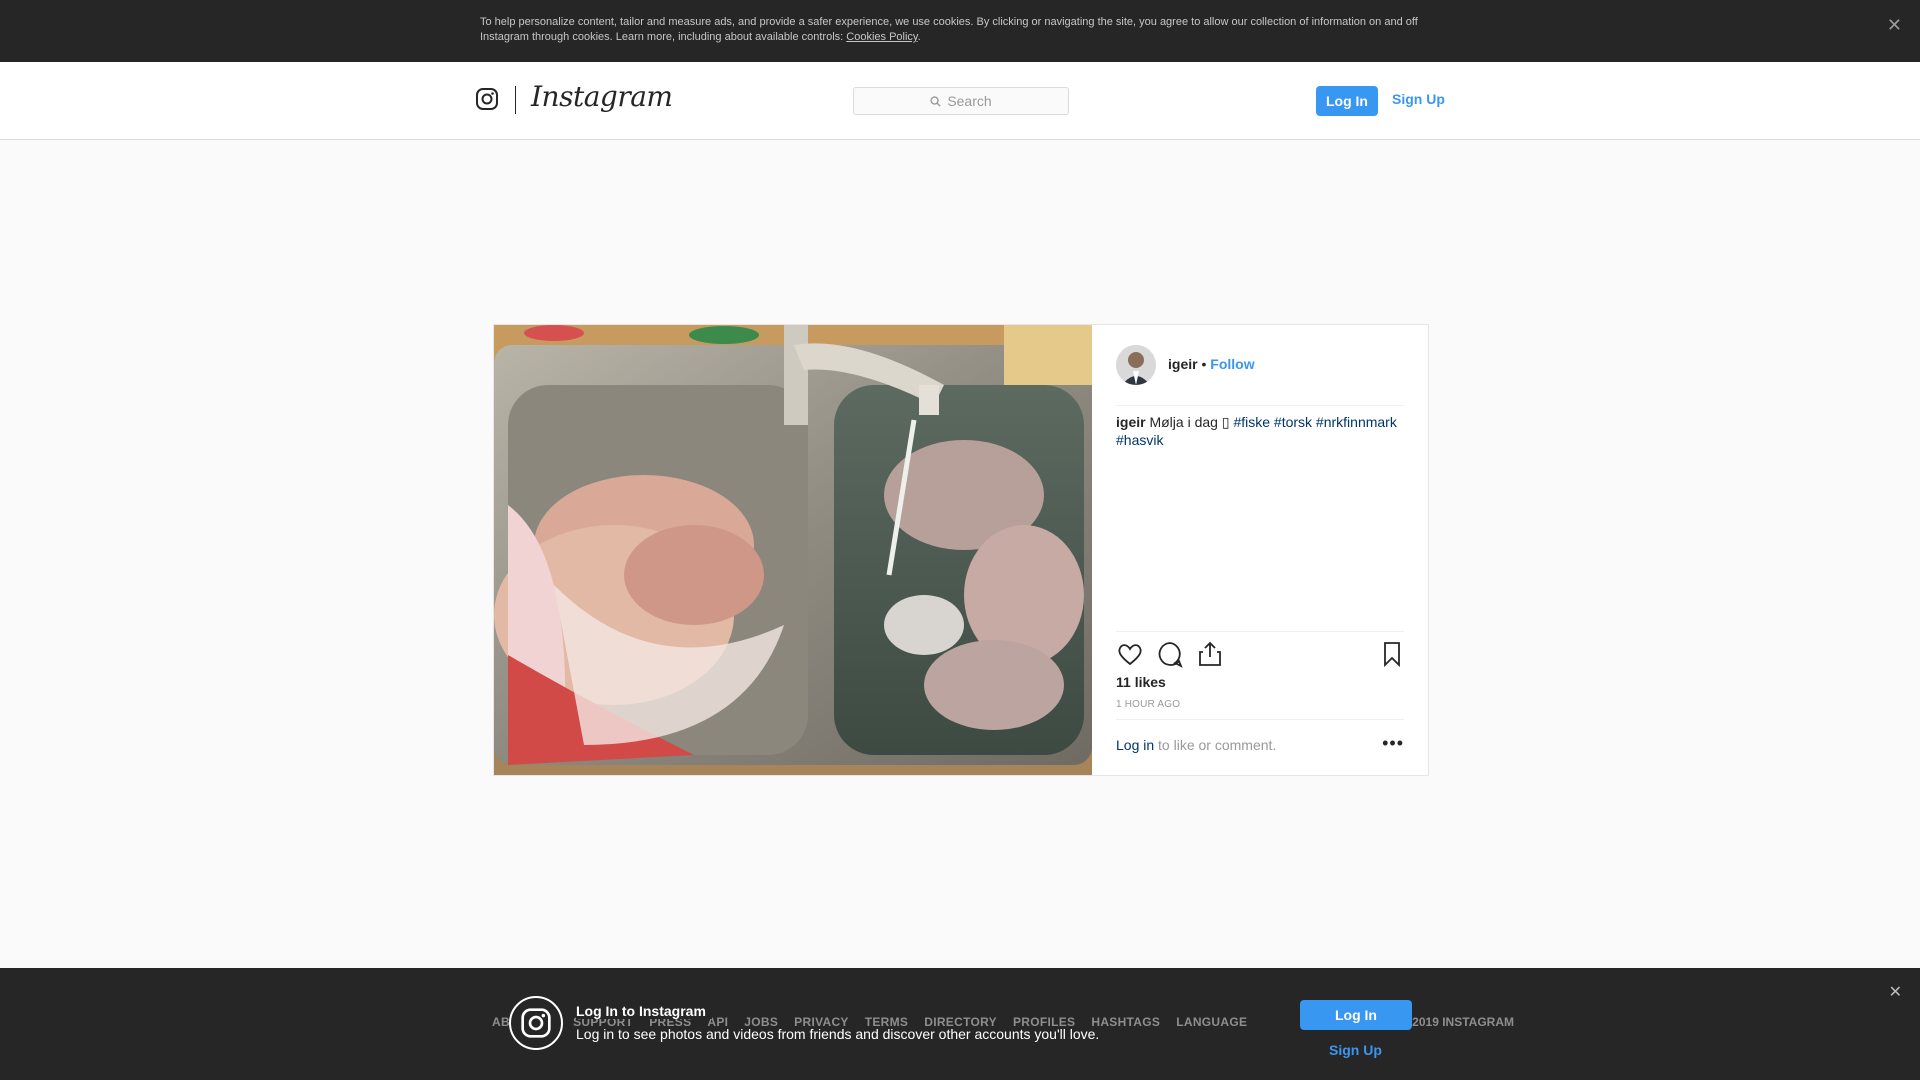 This screenshot has width=1920, height=1080. I want to click on avatar, so click(1136, 365).